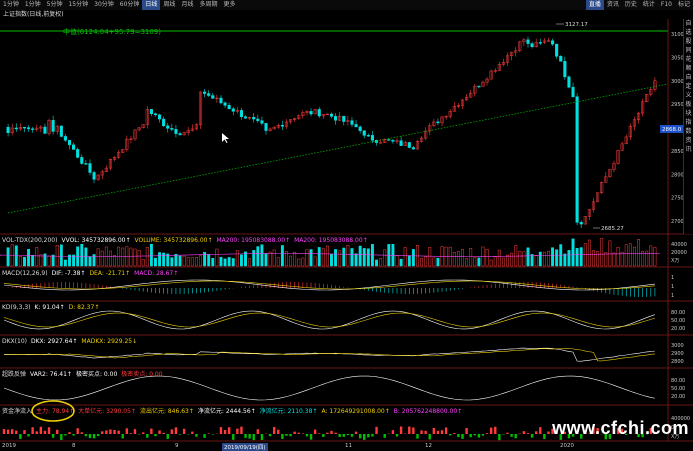 Image resolution: width=693 pixels, height=451 pixels. What do you see at coordinates (677, 354) in the screenshot?
I see `dkx-axis-label: 2900` at bounding box center [677, 354].